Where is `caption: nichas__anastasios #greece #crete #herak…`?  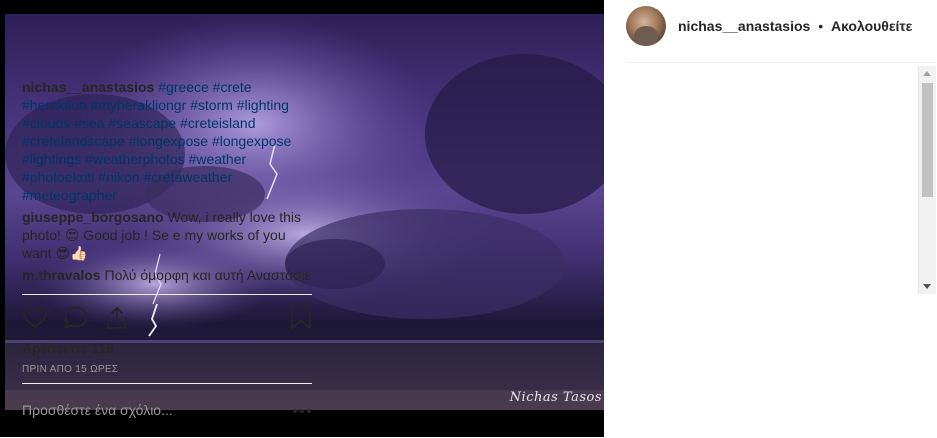
caption: nichas__anastasios #greece #crete #herak… is located at coordinates (167, 141).